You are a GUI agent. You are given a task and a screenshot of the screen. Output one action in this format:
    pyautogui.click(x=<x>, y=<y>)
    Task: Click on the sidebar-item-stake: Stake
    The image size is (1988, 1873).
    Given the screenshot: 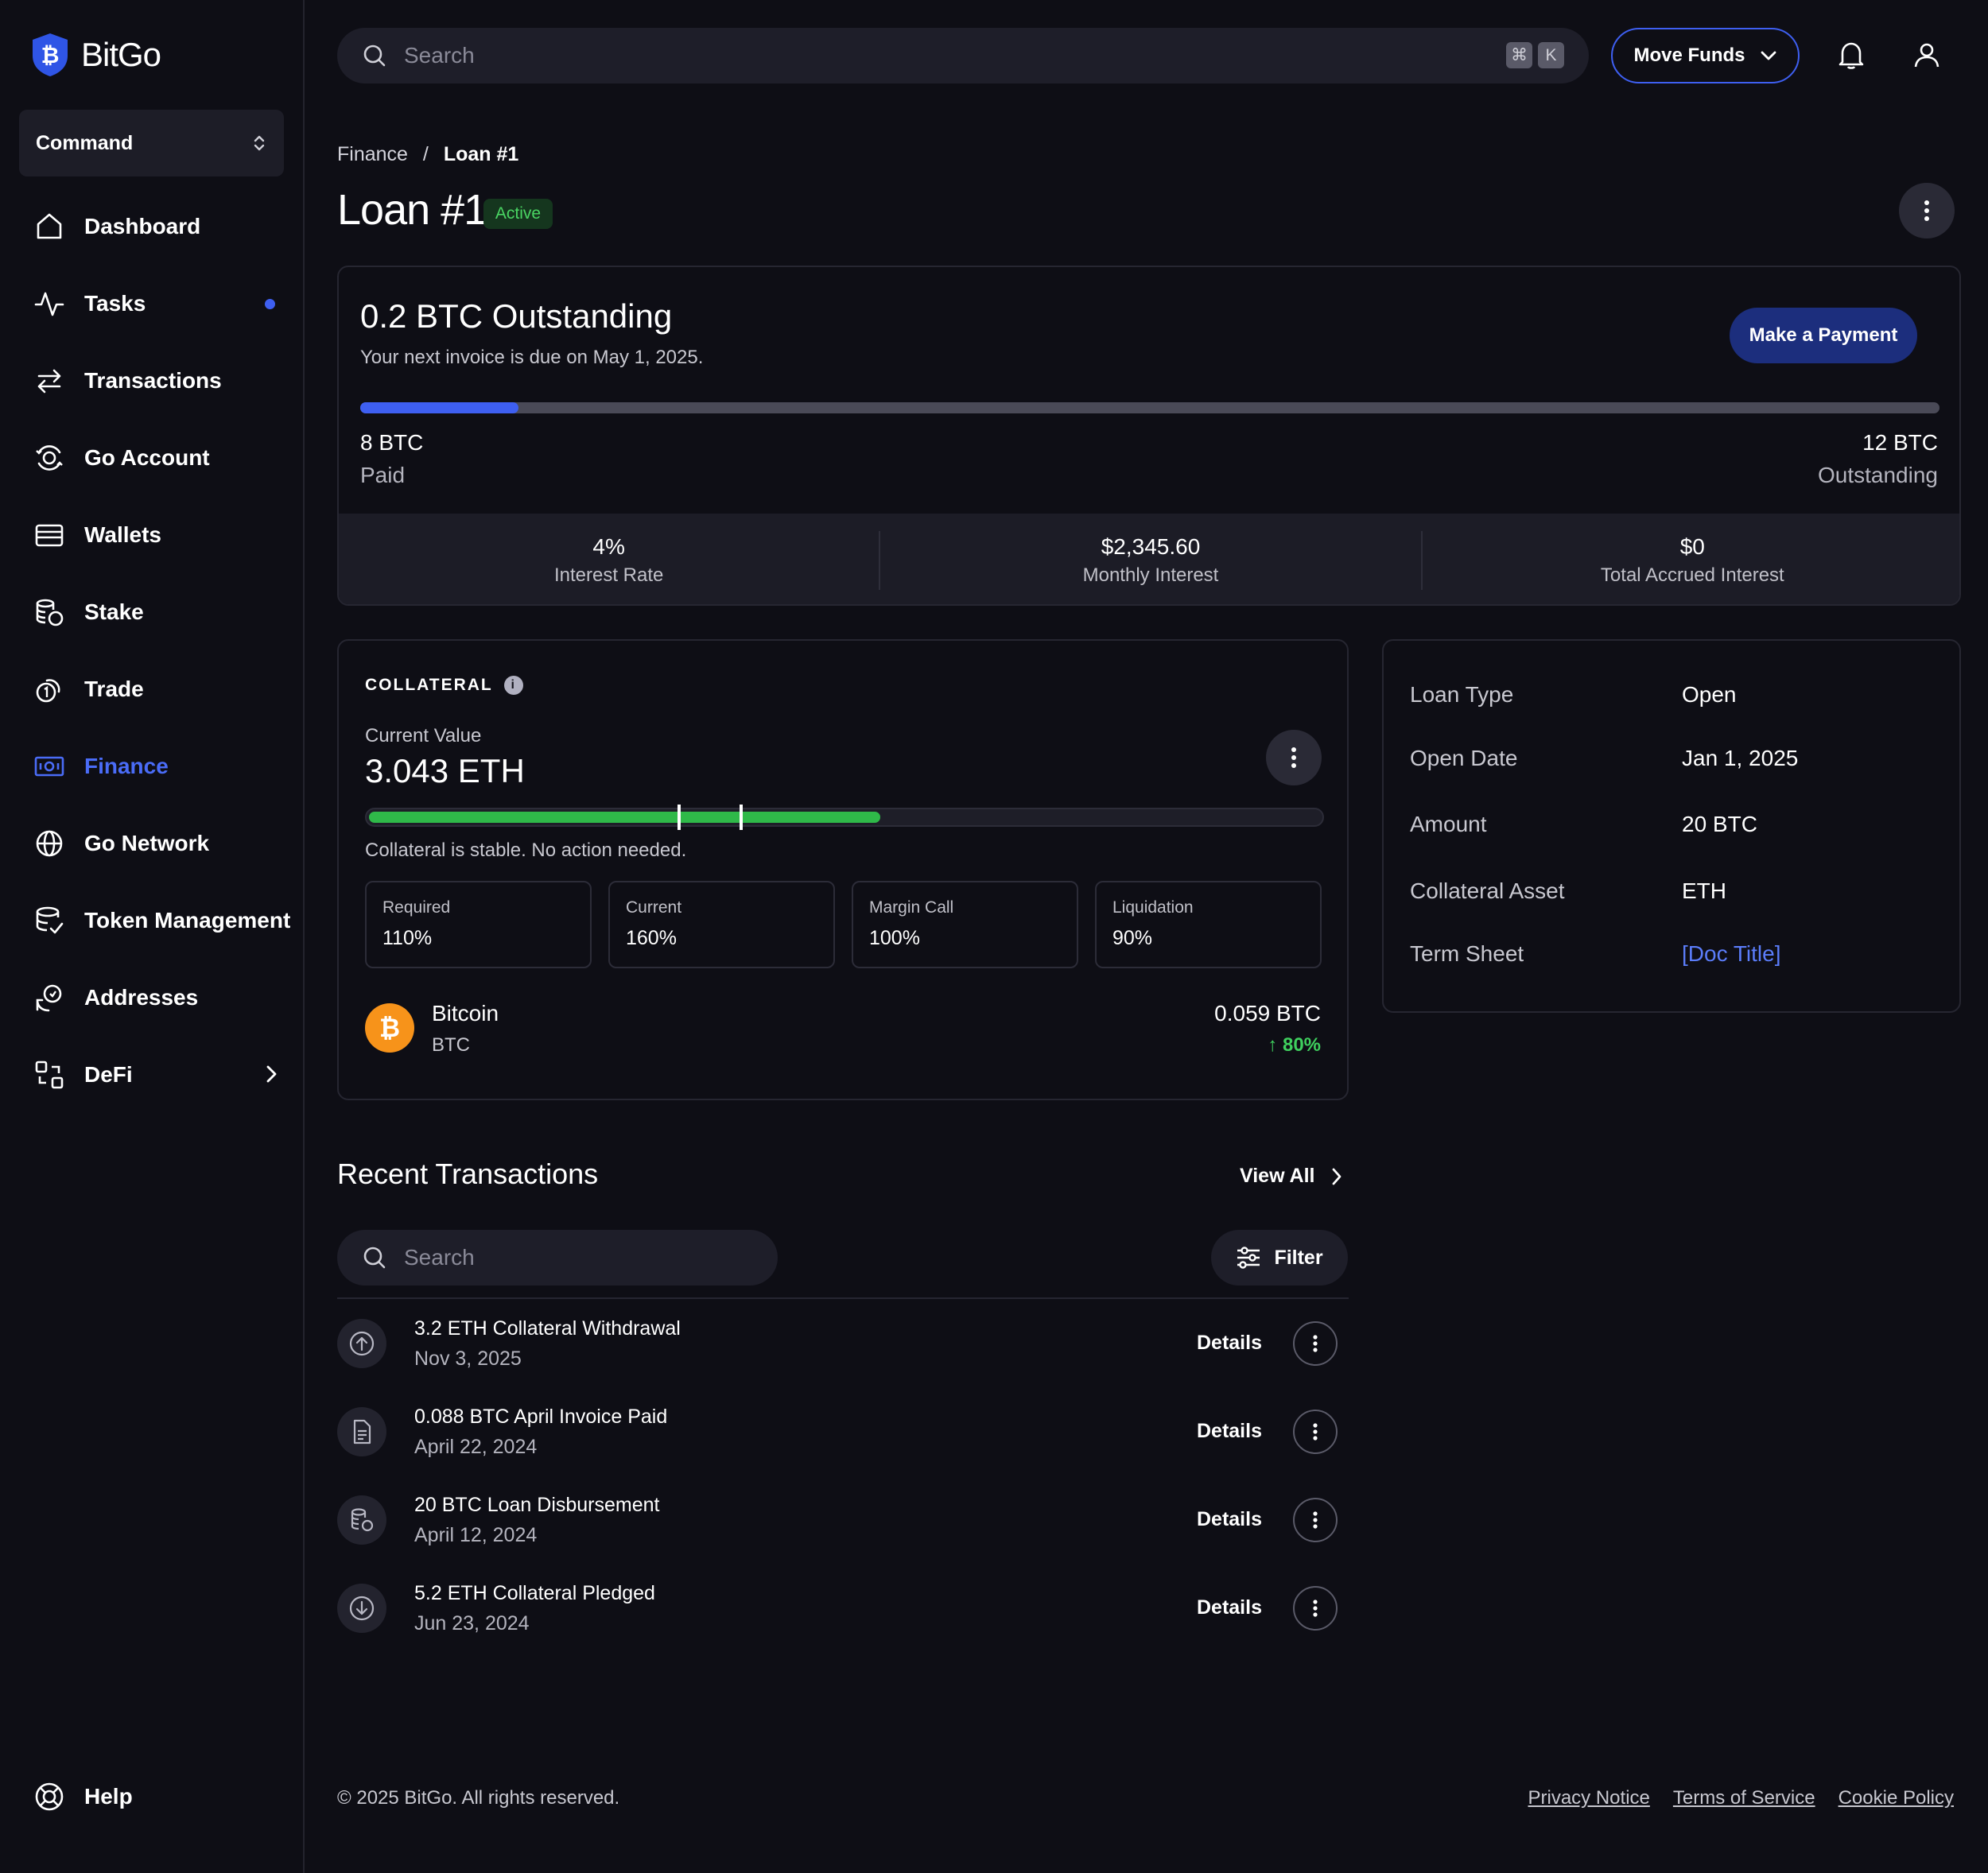 What is the action you would take?
    pyautogui.click(x=152, y=612)
    